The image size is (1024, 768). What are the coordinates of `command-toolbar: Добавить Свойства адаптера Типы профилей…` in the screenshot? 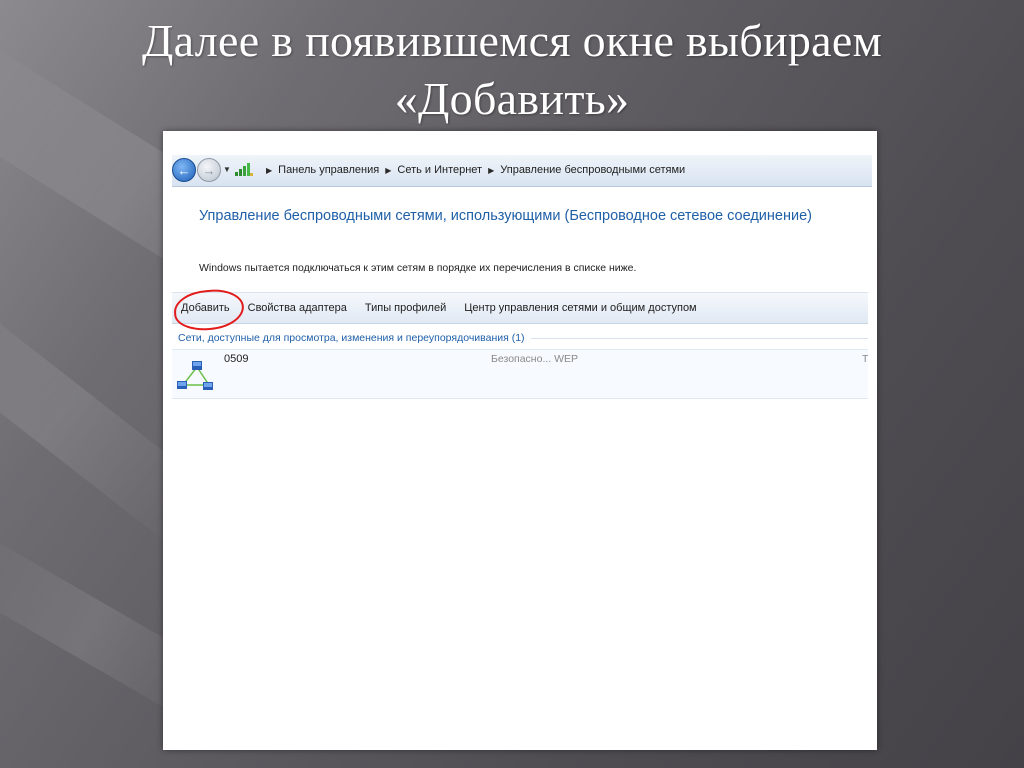 It's located at (520, 310).